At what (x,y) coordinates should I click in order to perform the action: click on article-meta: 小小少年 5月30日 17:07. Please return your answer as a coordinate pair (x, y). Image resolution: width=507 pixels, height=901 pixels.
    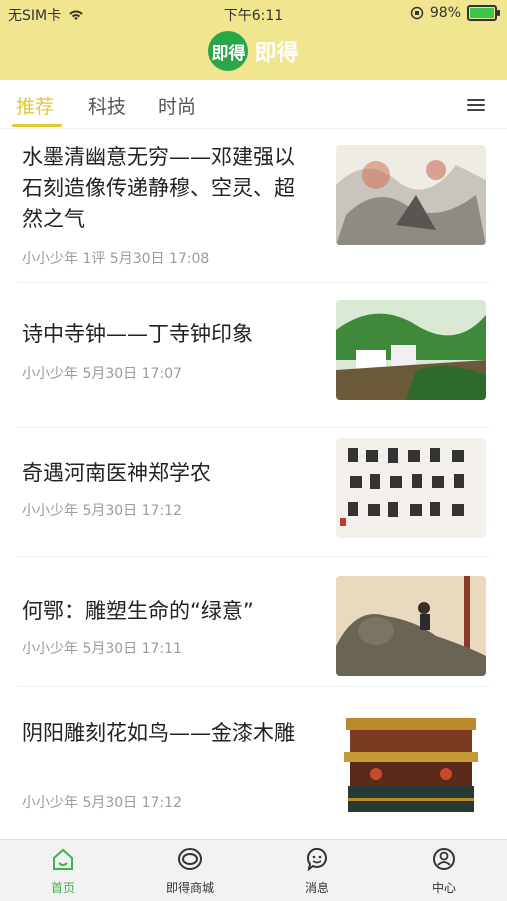
    Looking at the image, I should click on (102, 374).